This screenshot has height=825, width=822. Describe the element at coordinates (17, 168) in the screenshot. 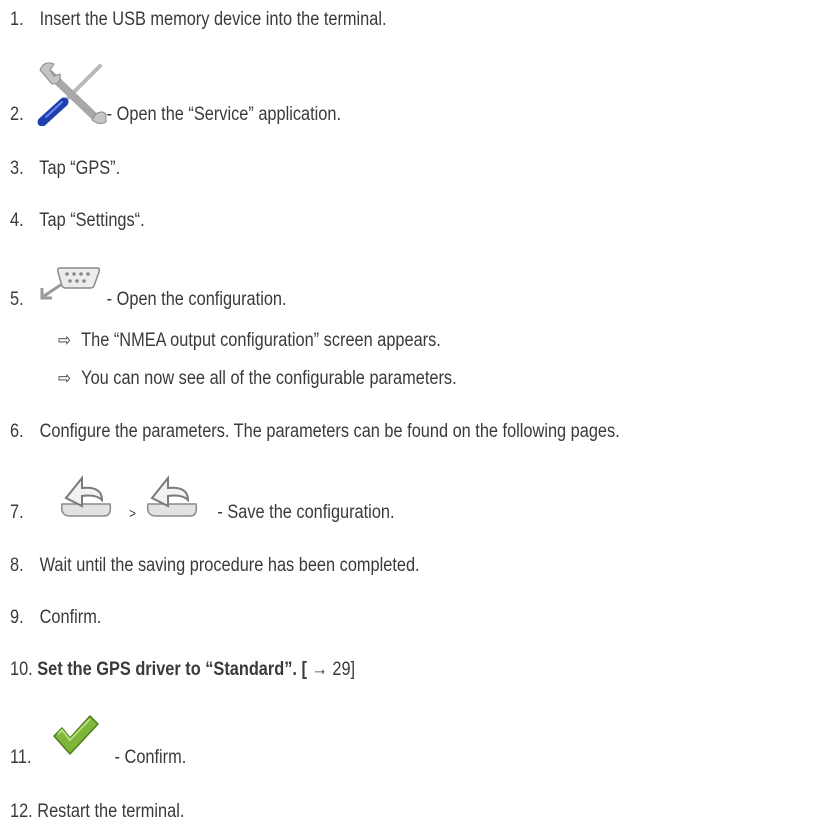

I see `step-number: 3.` at that location.